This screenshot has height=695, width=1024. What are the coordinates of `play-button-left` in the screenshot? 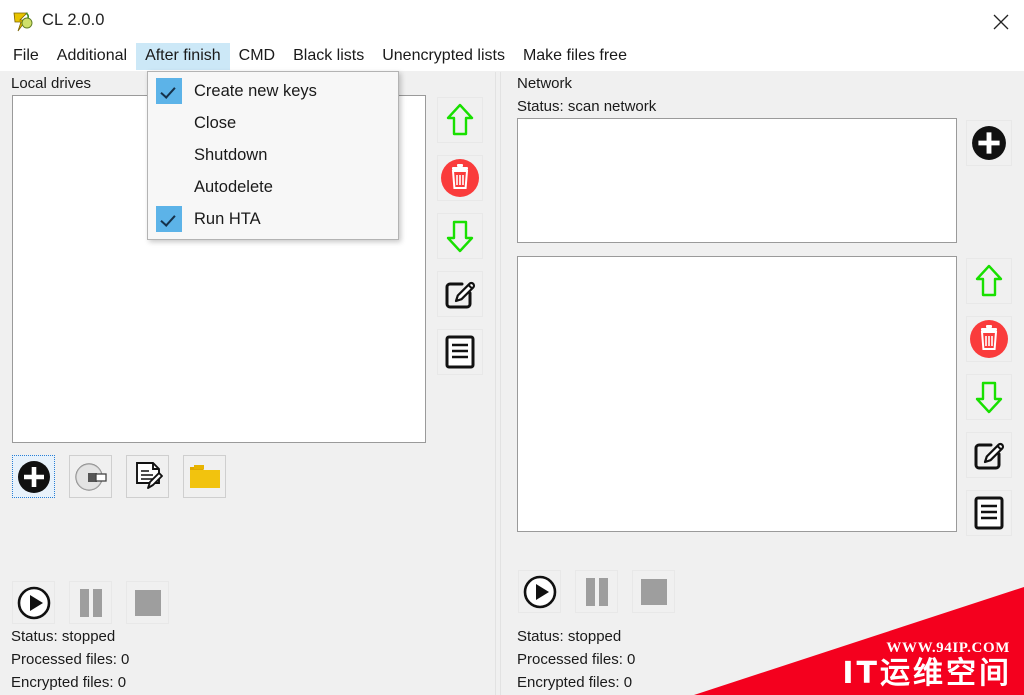 It's located at (33, 602).